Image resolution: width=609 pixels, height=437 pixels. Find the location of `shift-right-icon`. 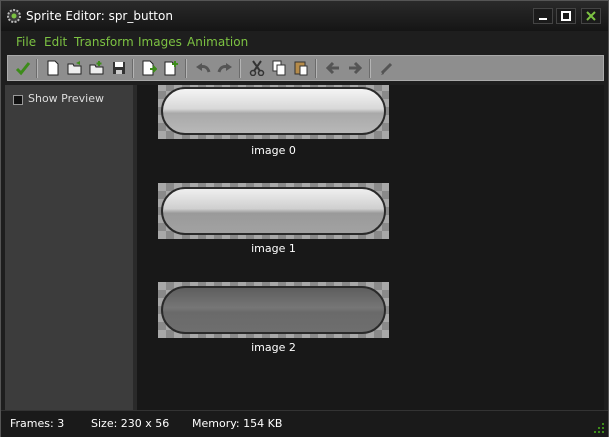

shift-right-icon is located at coordinates (356, 68).